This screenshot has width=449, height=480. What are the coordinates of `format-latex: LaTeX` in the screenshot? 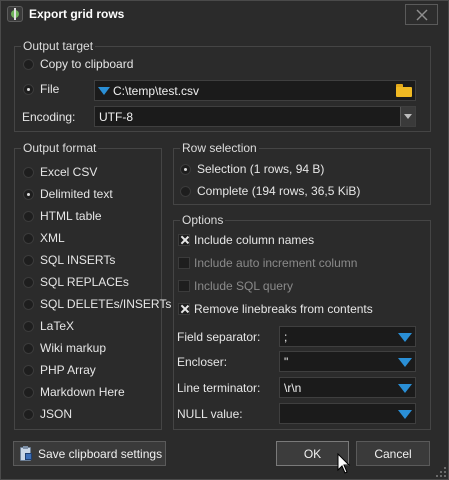 It's located at (48, 326).